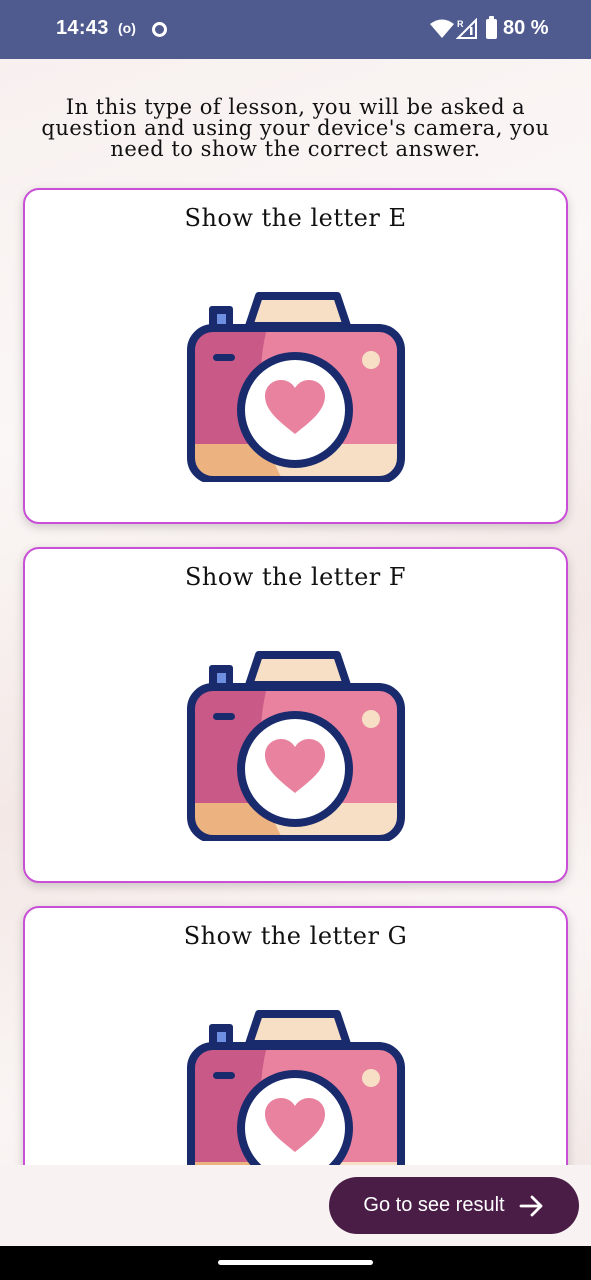 This screenshot has height=1280, width=591. I want to click on card-title: Show the letter F, so click(295, 577).